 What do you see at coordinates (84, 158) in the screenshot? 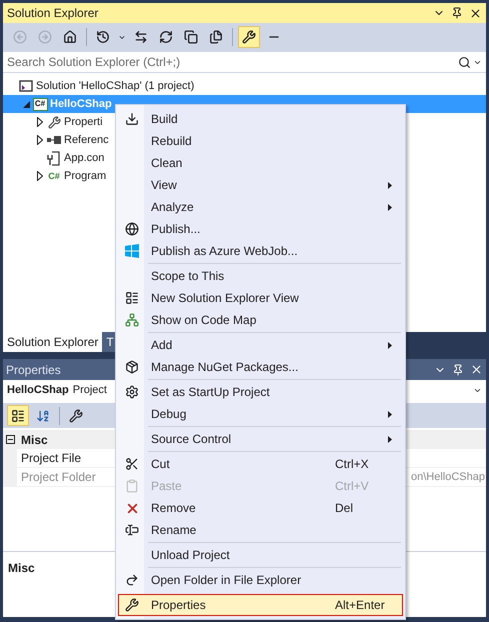
I see `tree-label: App.con` at bounding box center [84, 158].